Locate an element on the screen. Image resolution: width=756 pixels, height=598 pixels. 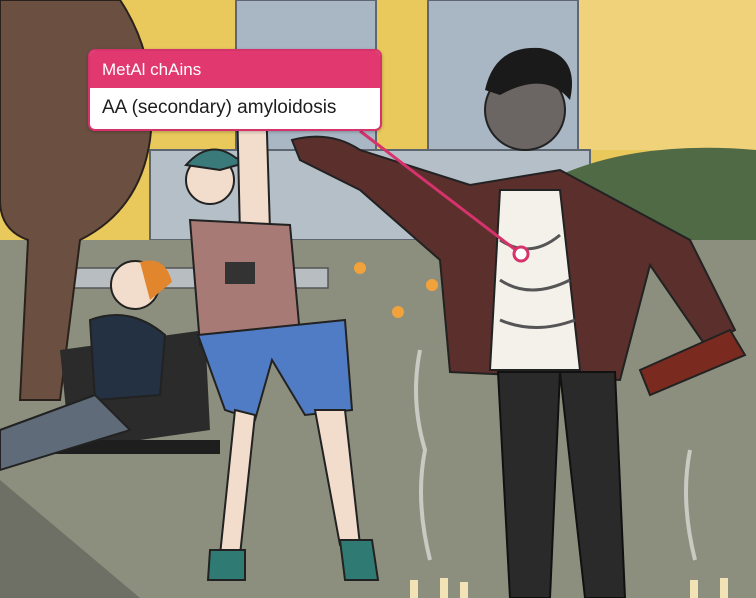
sky-right is located at coordinates (658, 75).